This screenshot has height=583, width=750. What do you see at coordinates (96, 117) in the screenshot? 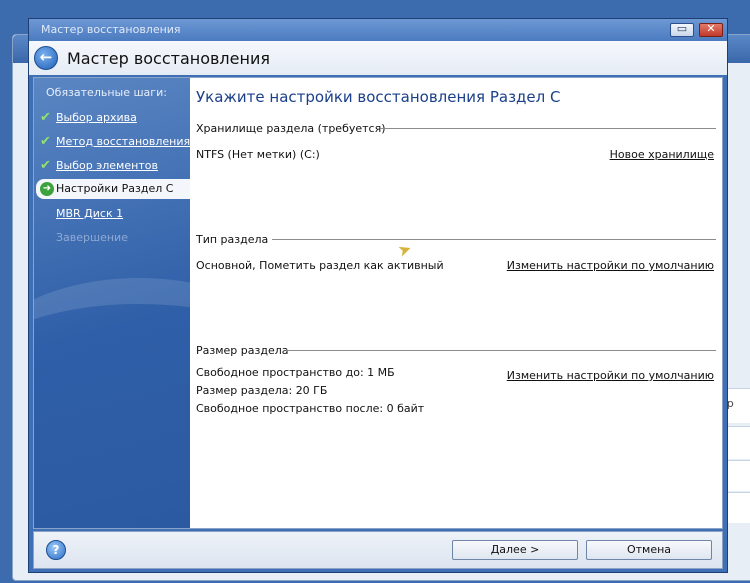
I see `step-label: Выбор архива` at bounding box center [96, 117].